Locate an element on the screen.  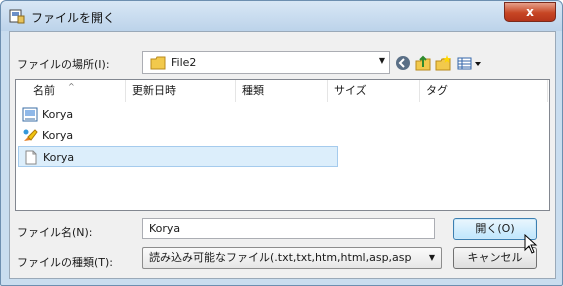
view-menu-icon is located at coordinates (470, 63).